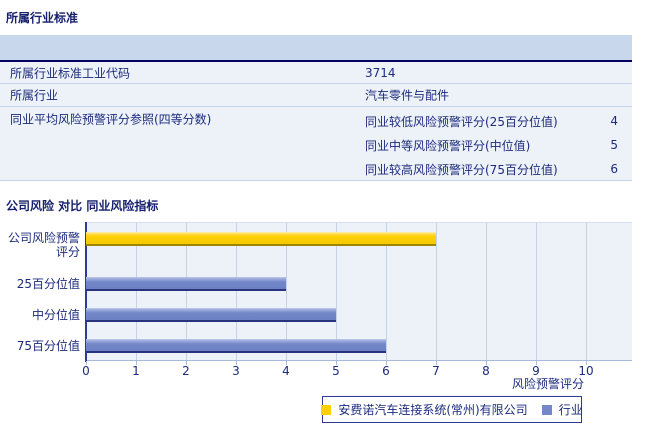  I want to click on subrow-median: 同业中等风险预警评分(中位值) 5, so click(491, 145).